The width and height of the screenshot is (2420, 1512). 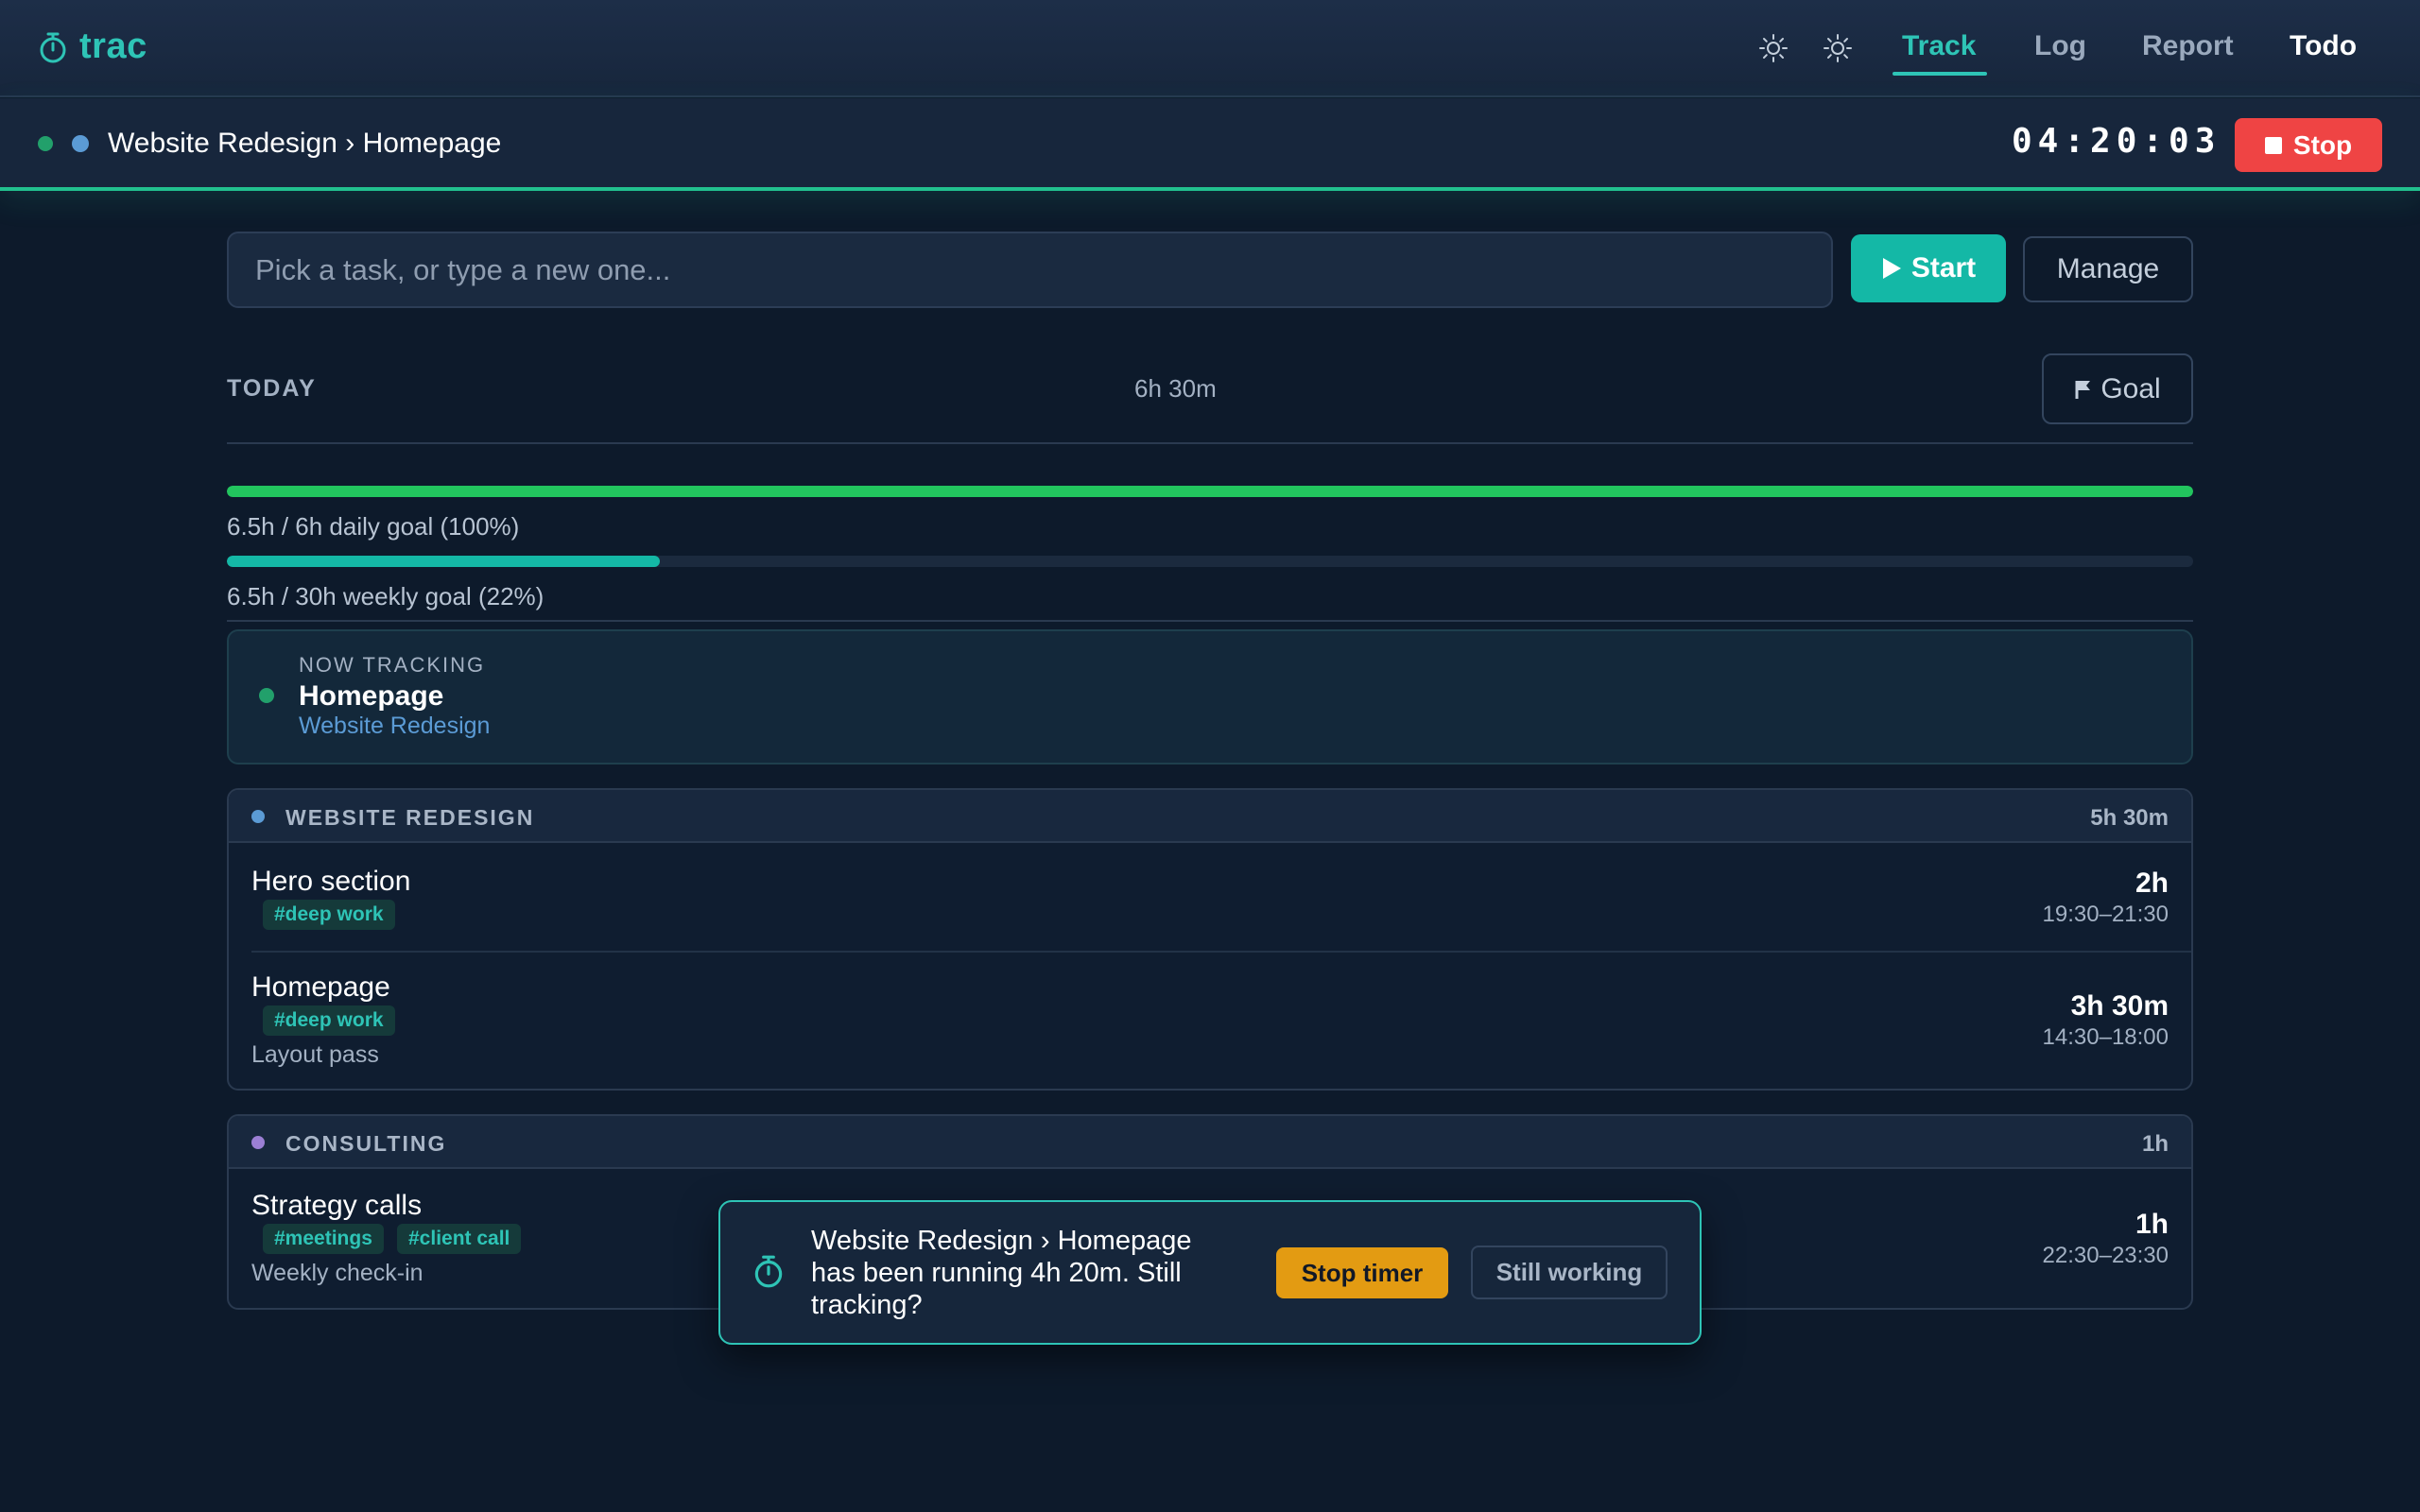 I want to click on entry-time-range: 19:30–21:30, so click(x=2105, y=914).